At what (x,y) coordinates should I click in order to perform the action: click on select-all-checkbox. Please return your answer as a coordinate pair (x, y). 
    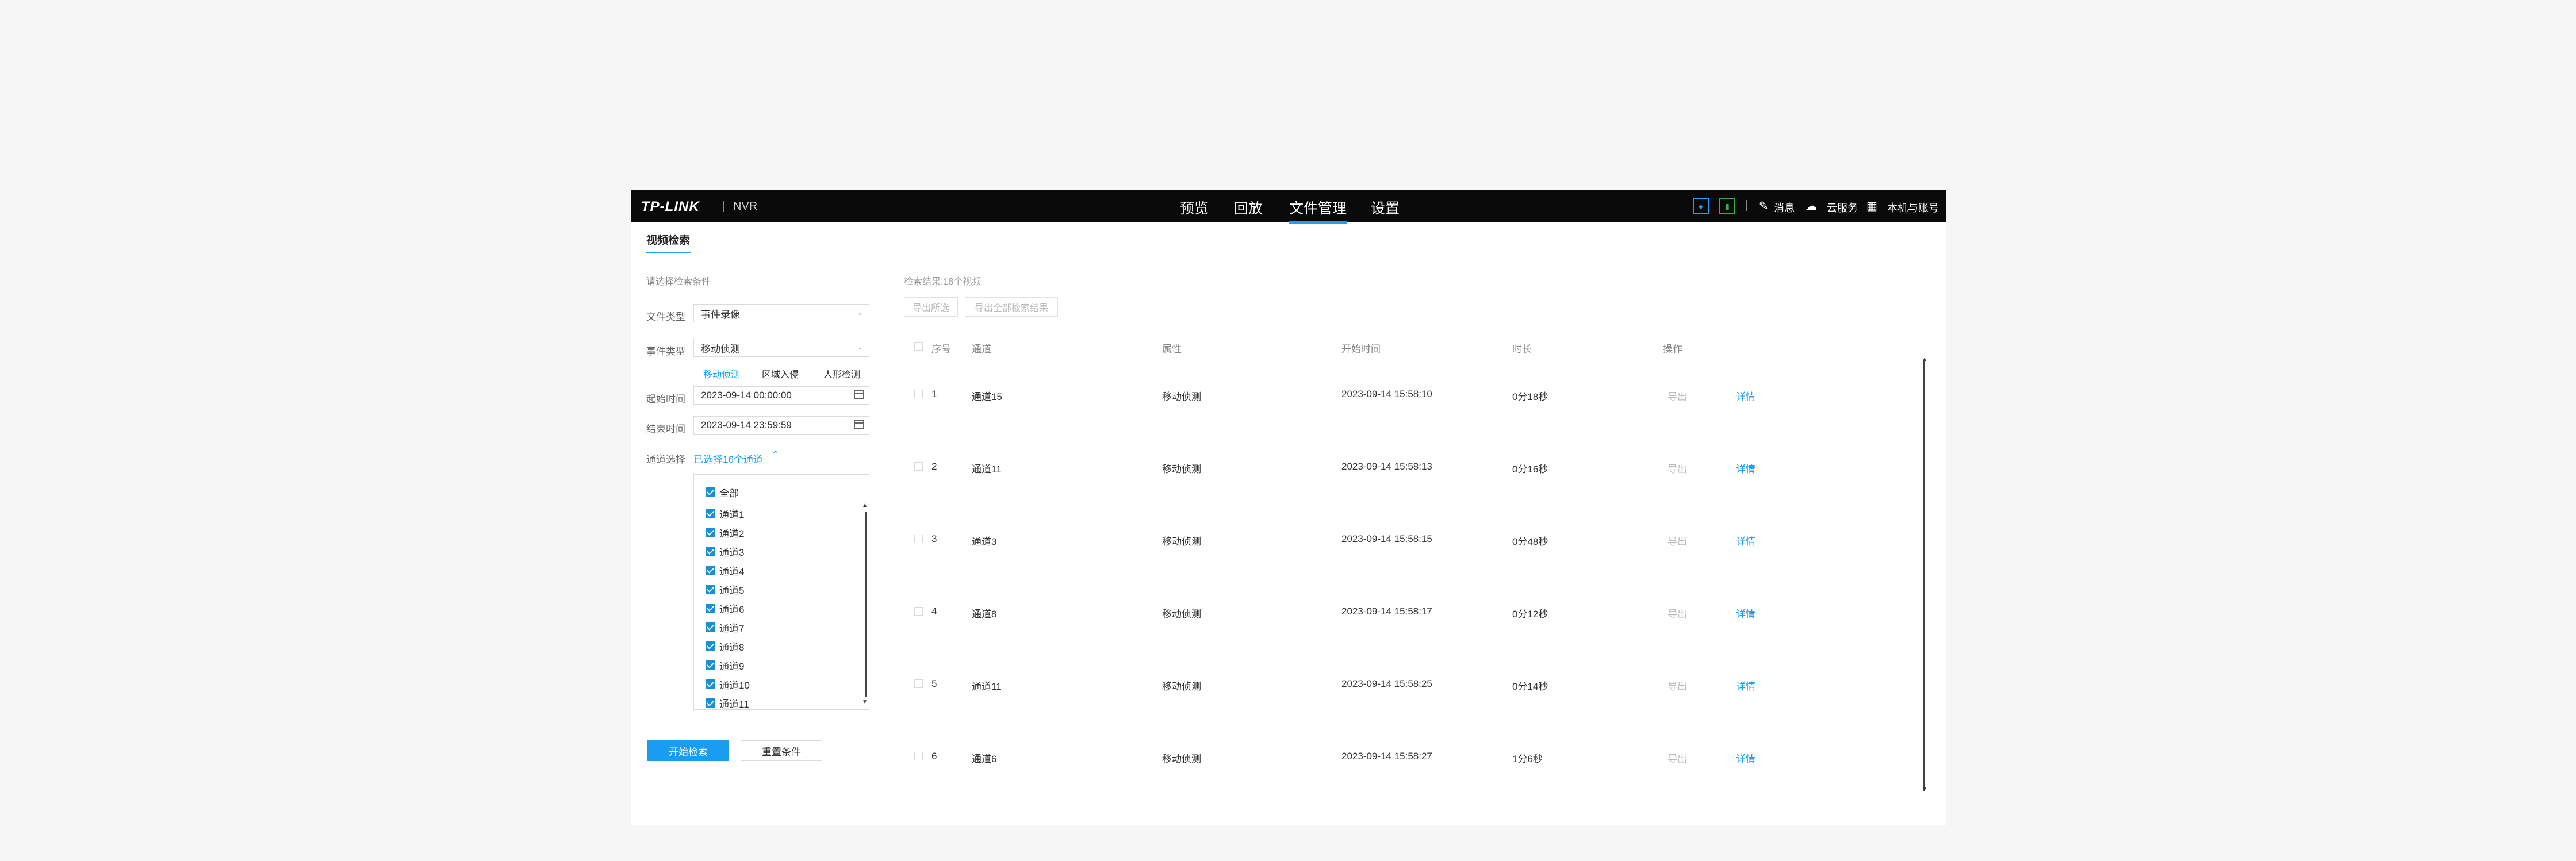
    Looking at the image, I should click on (918, 346).